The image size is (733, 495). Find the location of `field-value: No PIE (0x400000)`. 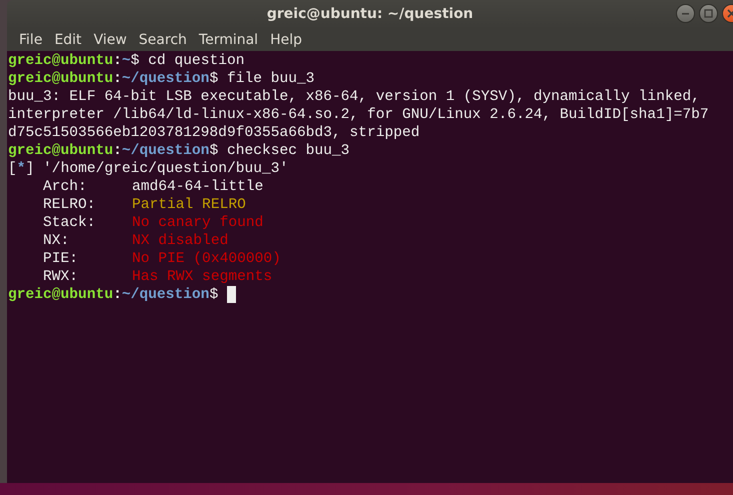

field-value: No PIE (0x400000) is located at coordinates (206, 259).